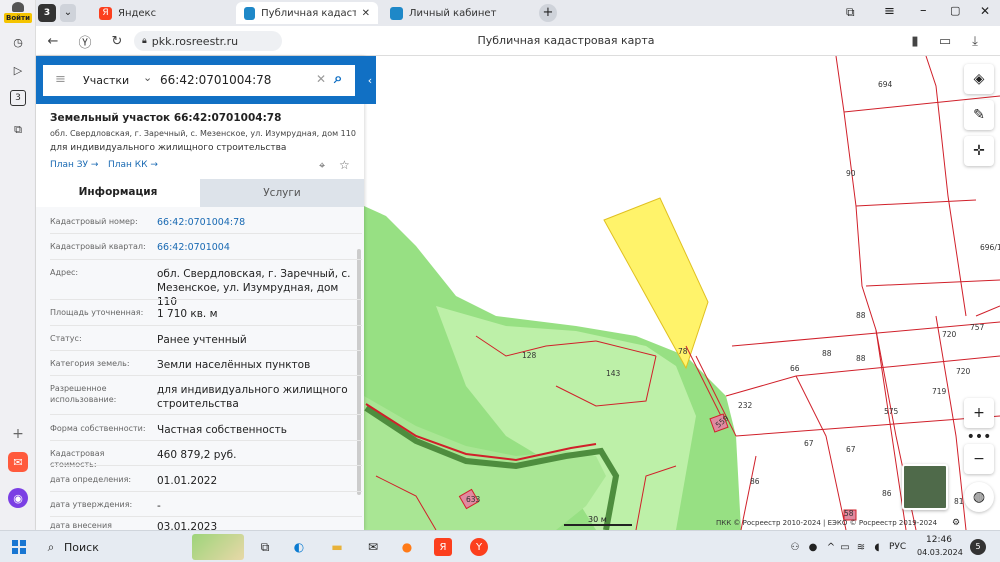  I want to click on clock-date: 04.03.2024, so click(940, 552).